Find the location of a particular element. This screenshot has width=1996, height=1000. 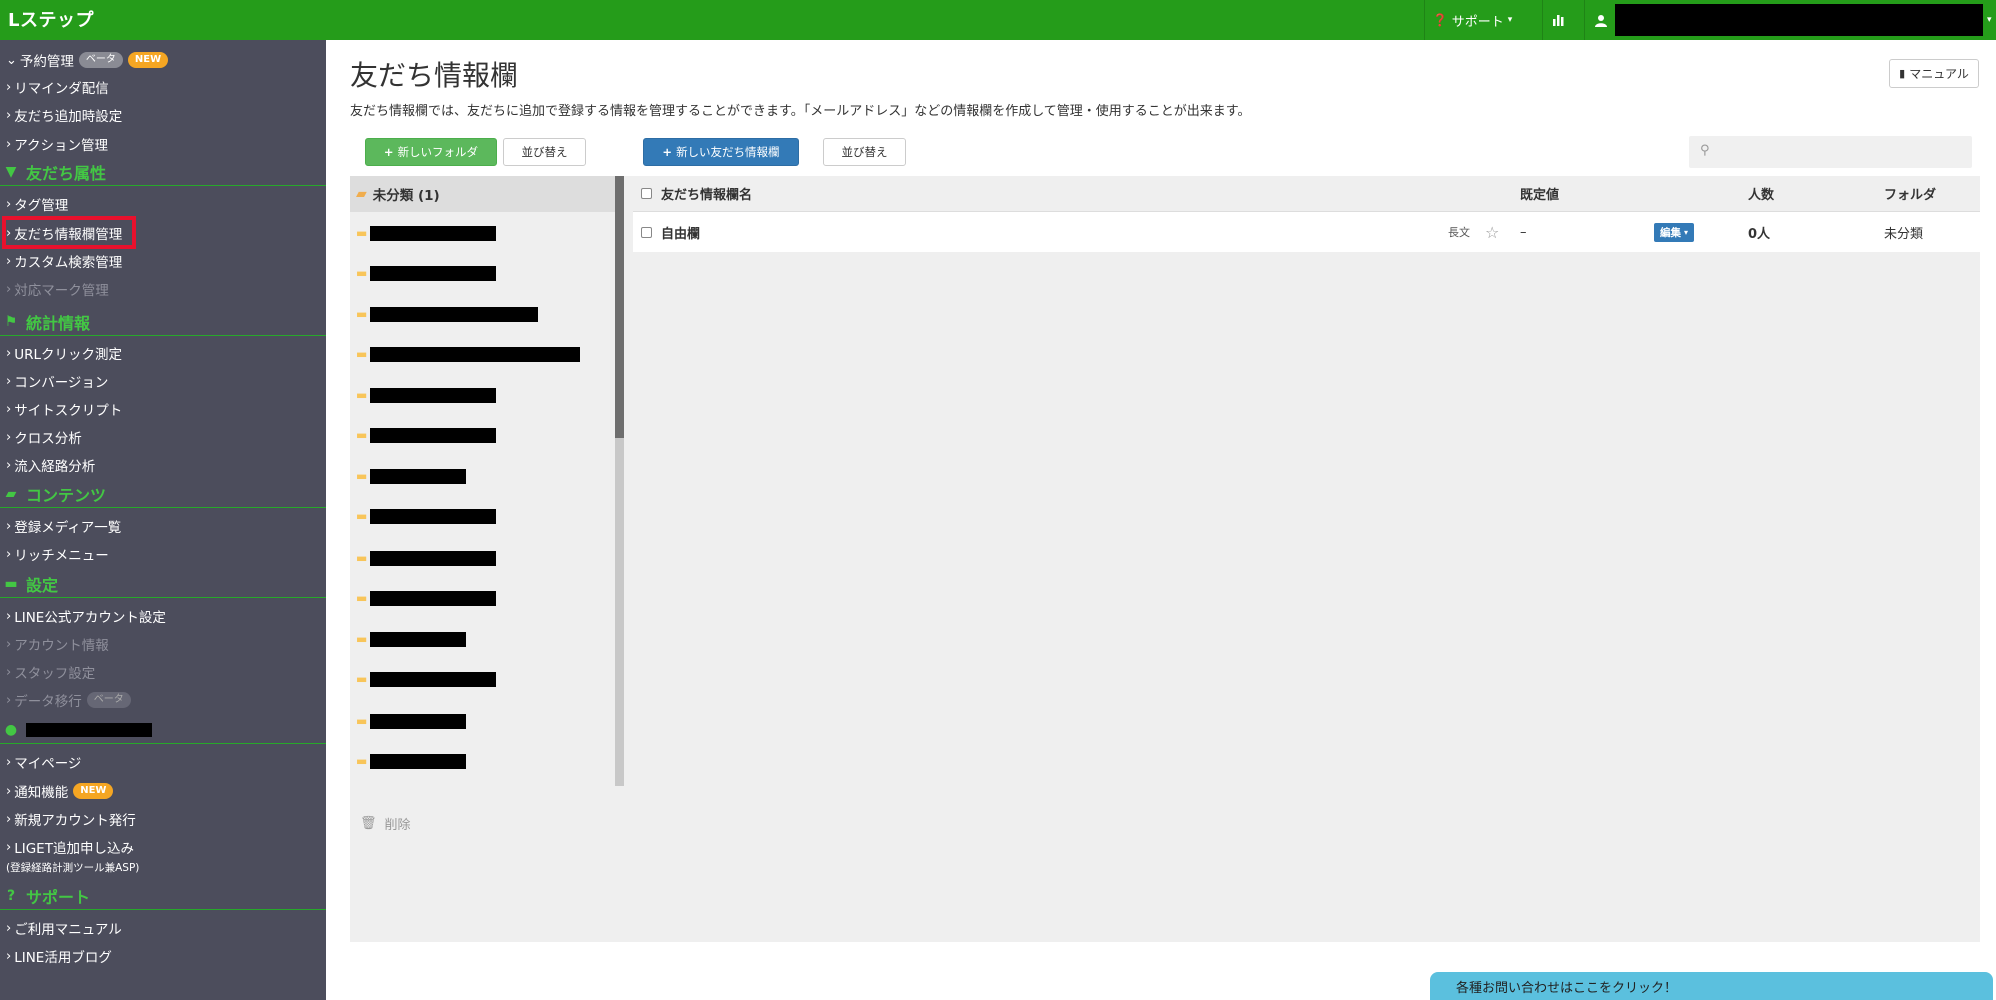

row-checkbox is located at coordinates (646, 232).